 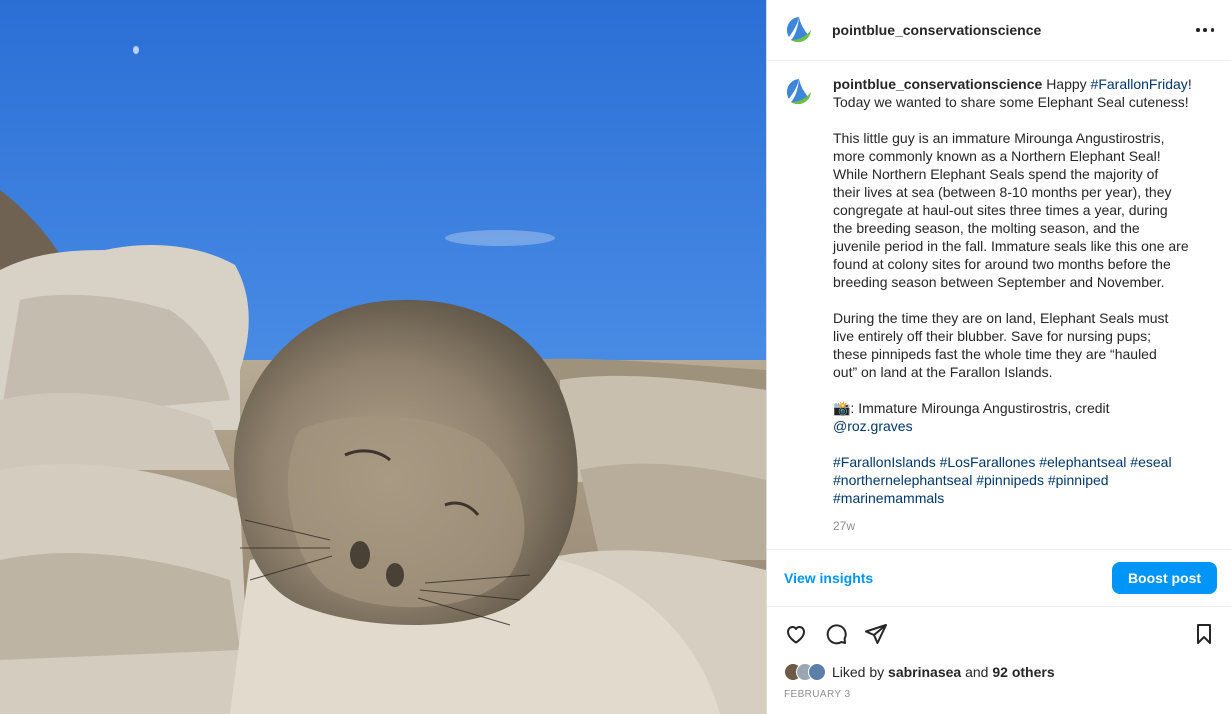 What do you see at coordinates (796, 634) in the screenshot?
I see `heart-icon` at bounding box center [796, 634].